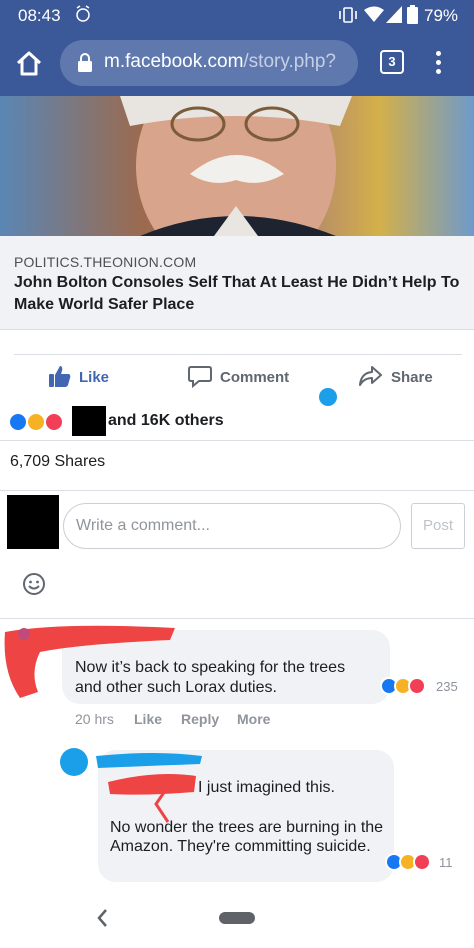 The width and height of the screenshot is (474, 948). I want to click on comment-label: Comment, so click(255, 377).